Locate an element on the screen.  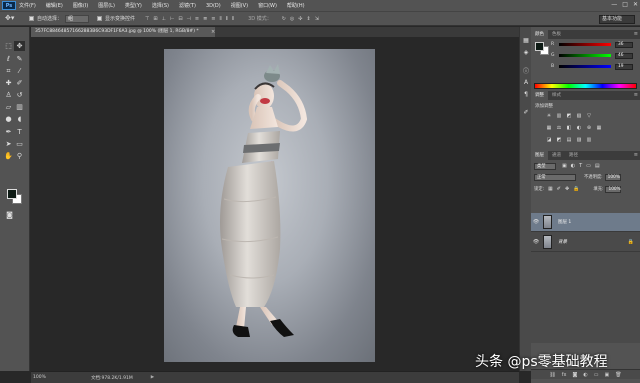
shape-tool-icon: ▭ is located at coordinates (19, 144).